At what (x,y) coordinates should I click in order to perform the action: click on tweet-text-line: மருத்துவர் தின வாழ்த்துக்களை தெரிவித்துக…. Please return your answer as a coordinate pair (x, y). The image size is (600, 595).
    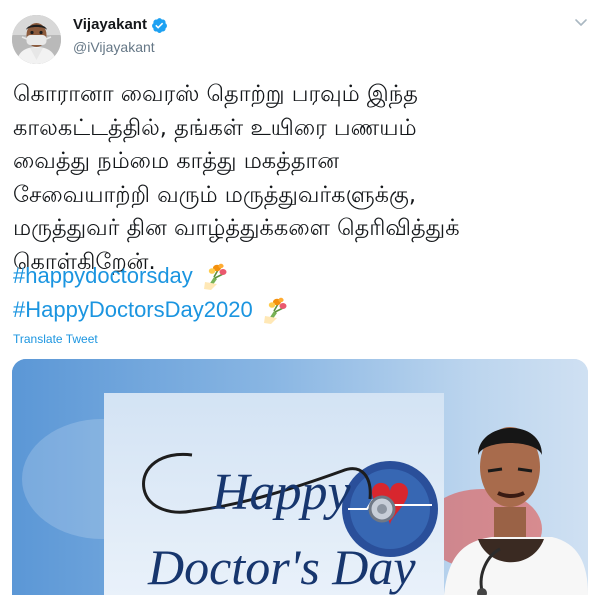
    Looking at the image, I should click on (236, 228).